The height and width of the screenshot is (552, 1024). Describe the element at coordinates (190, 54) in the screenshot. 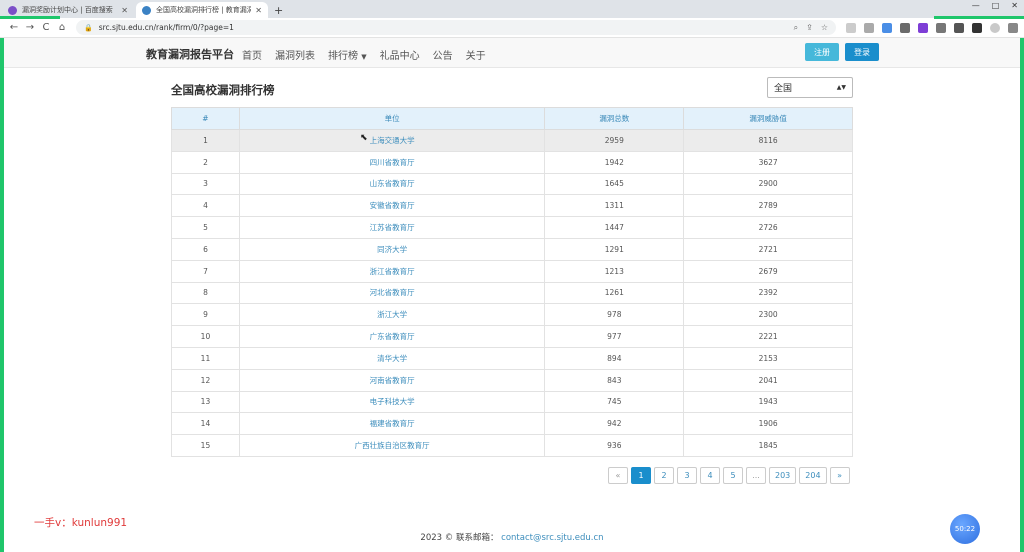

I see `site-brand: 教育漏洞报告平台` at that location.